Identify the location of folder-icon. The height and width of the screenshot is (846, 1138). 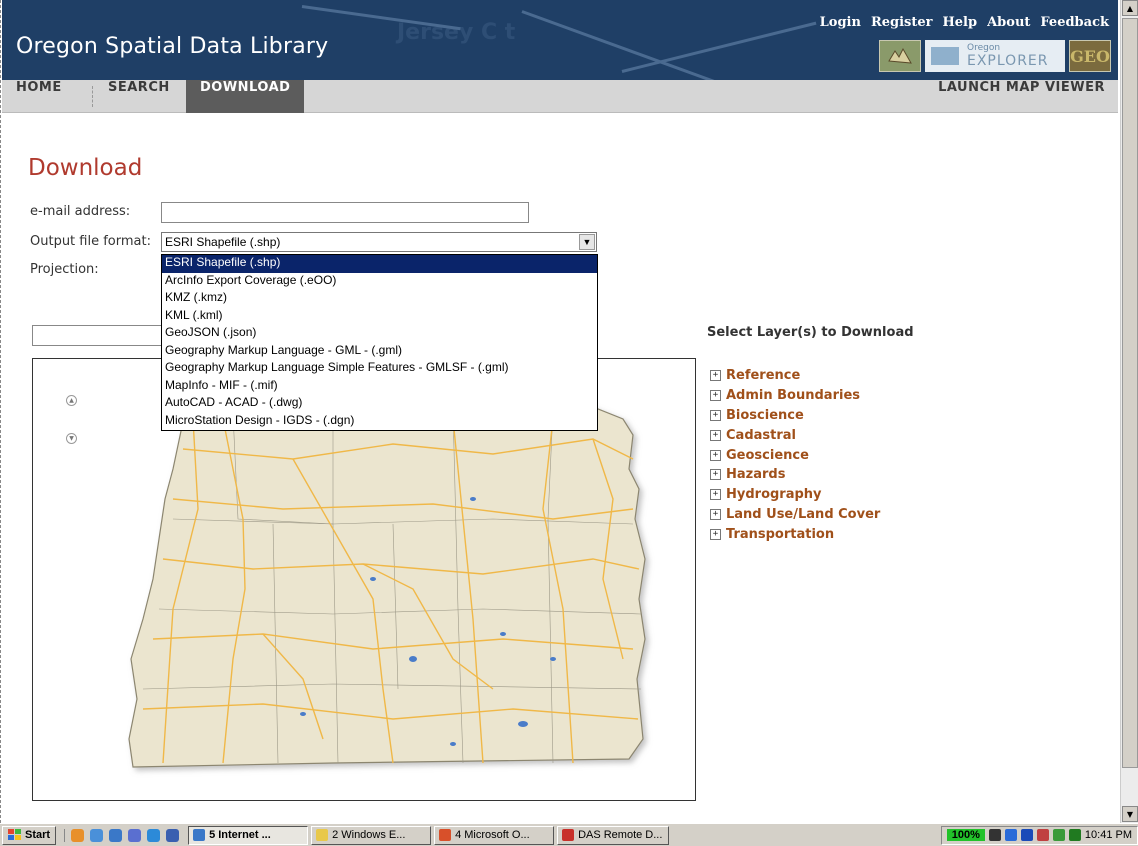
(322, 835).